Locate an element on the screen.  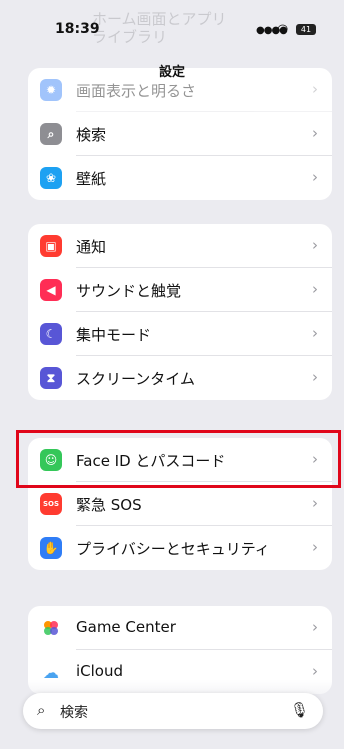
moon-icon: ☾ is located at coordinates (51, 334).